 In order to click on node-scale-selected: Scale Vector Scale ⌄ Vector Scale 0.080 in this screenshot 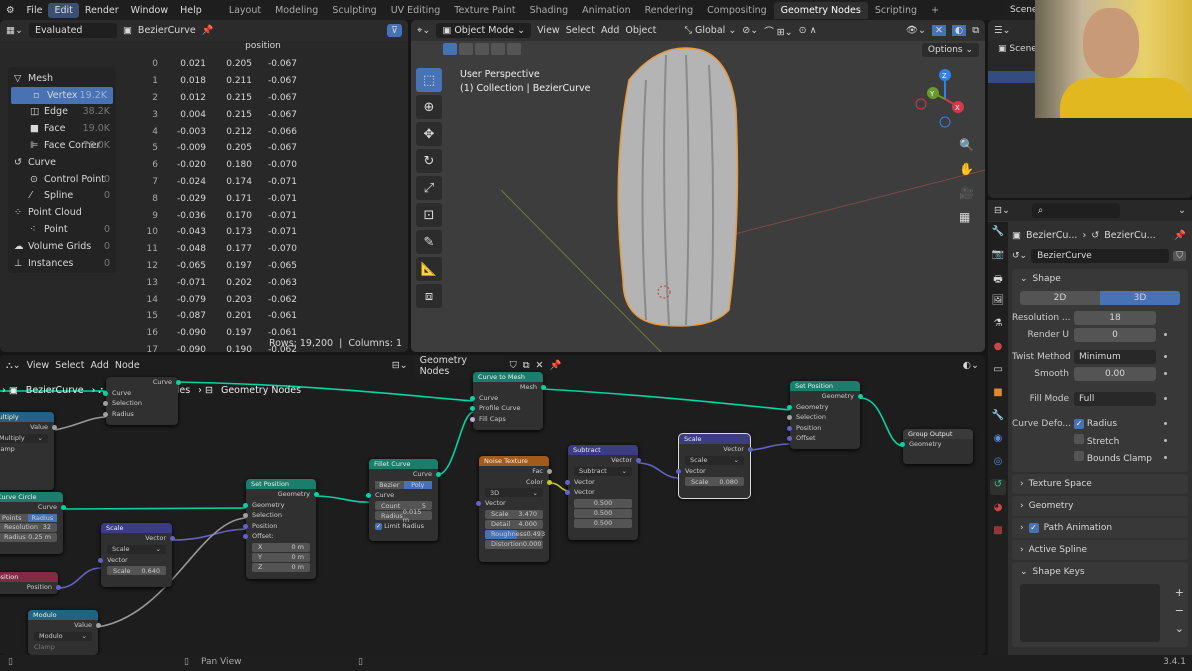, I will do `click(714, 466)`.